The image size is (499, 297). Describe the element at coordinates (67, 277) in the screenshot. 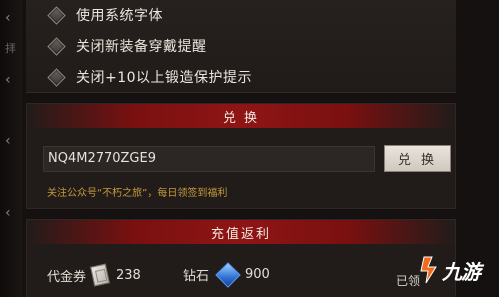

I see `voucher-label: 代金券` at that location.